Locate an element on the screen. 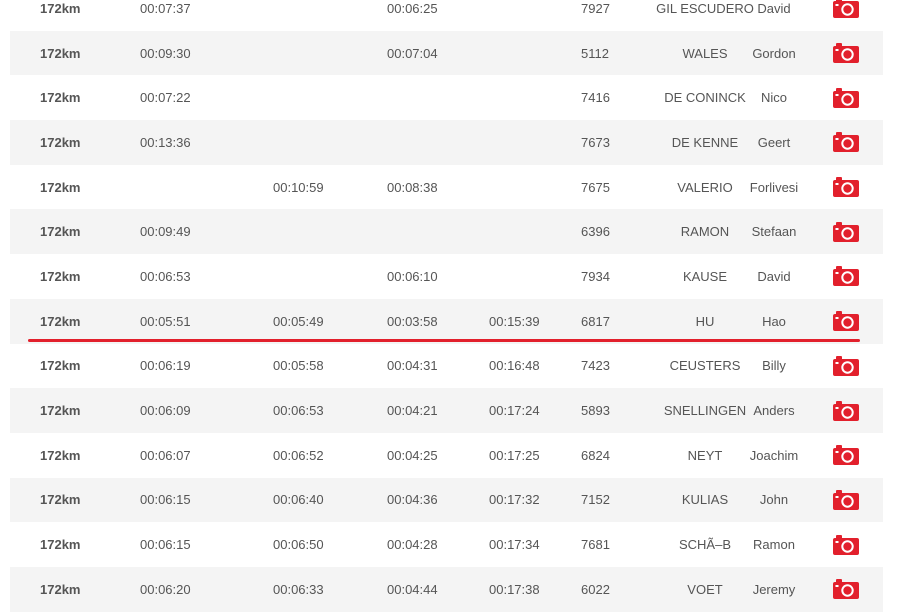  split-time-1-cell: 00:06:09 is located at coordinates (165, 411).